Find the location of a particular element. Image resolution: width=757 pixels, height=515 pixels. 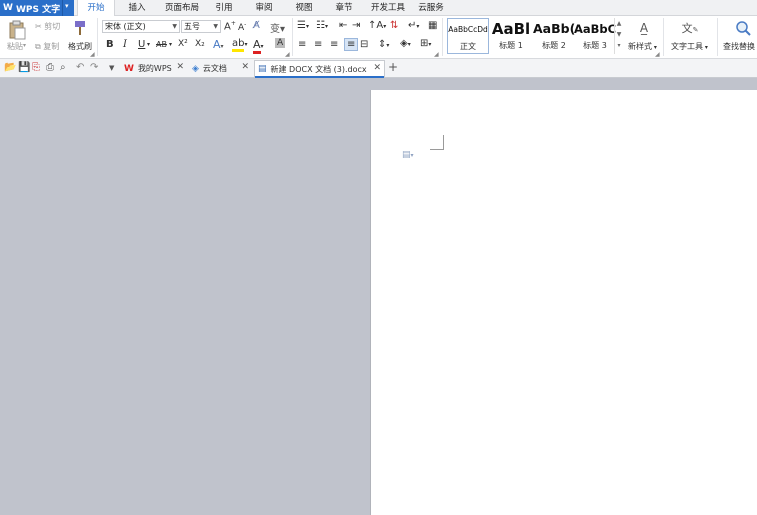

clear-format-icon: A̸ is located at coordinates (256, 25).